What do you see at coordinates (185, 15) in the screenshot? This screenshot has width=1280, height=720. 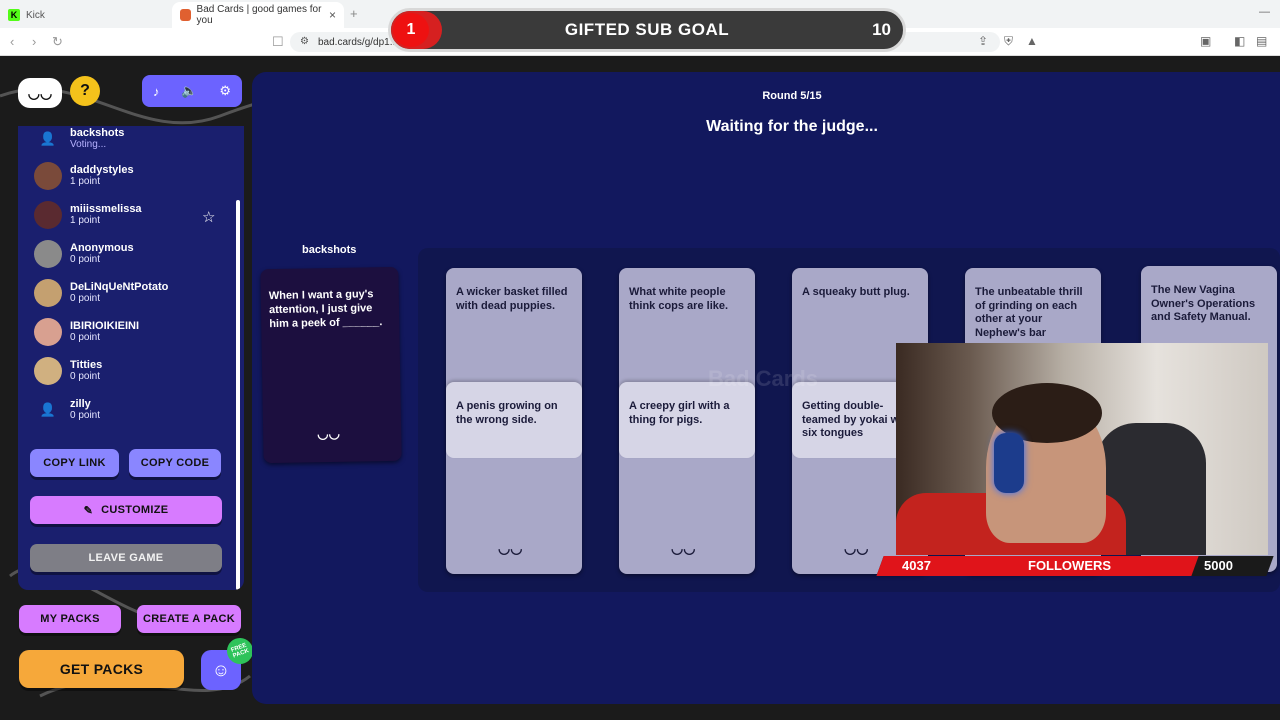 I see `bad-cards-favicon-icon` at bounding box center [185, 15].